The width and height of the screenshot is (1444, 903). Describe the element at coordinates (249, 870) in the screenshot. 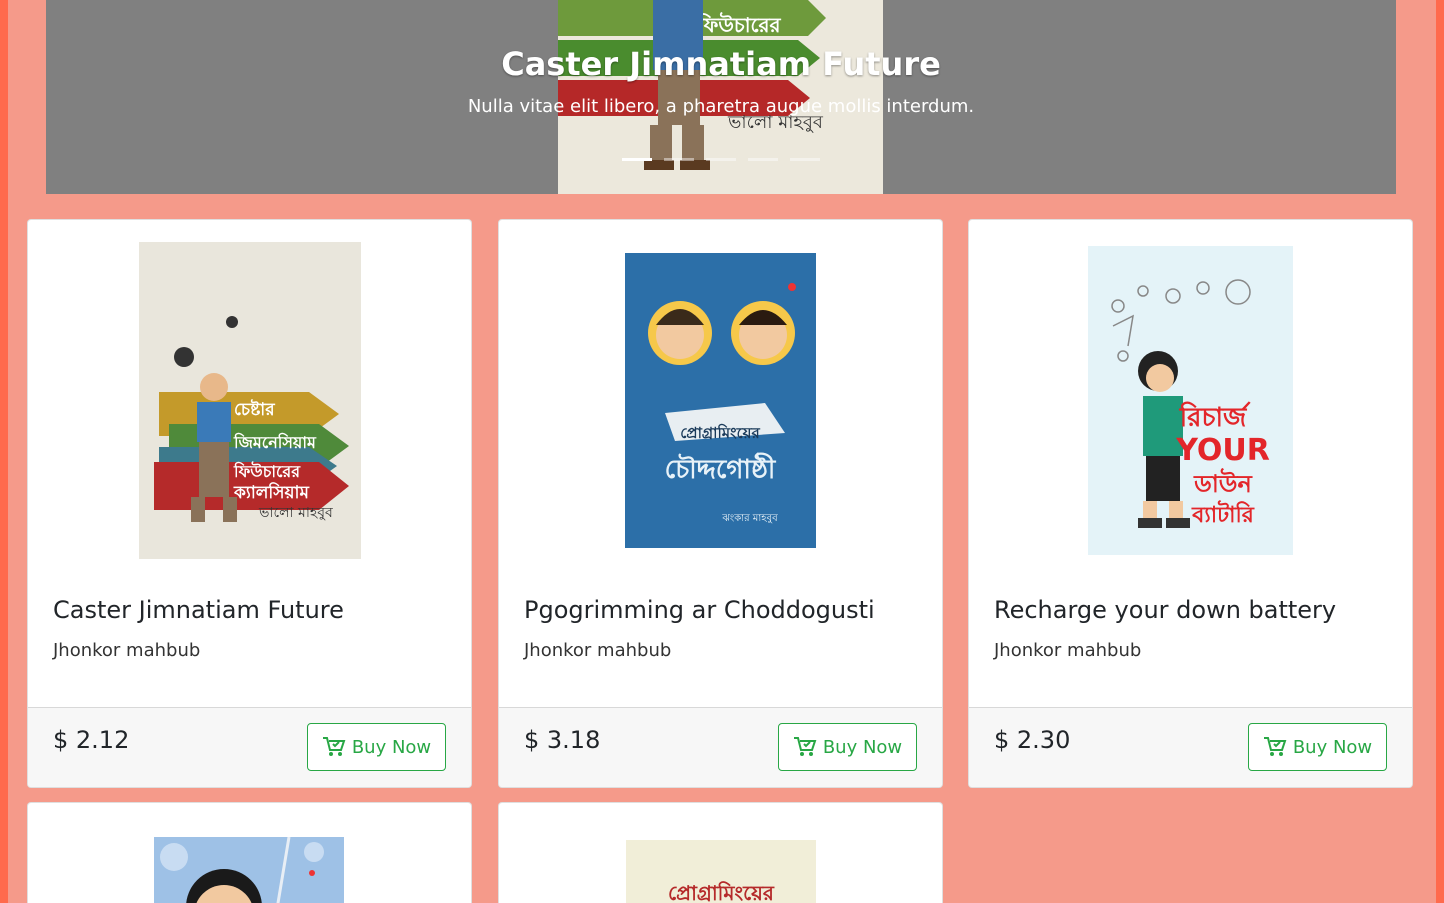

I see `book-cover-image` at that location.